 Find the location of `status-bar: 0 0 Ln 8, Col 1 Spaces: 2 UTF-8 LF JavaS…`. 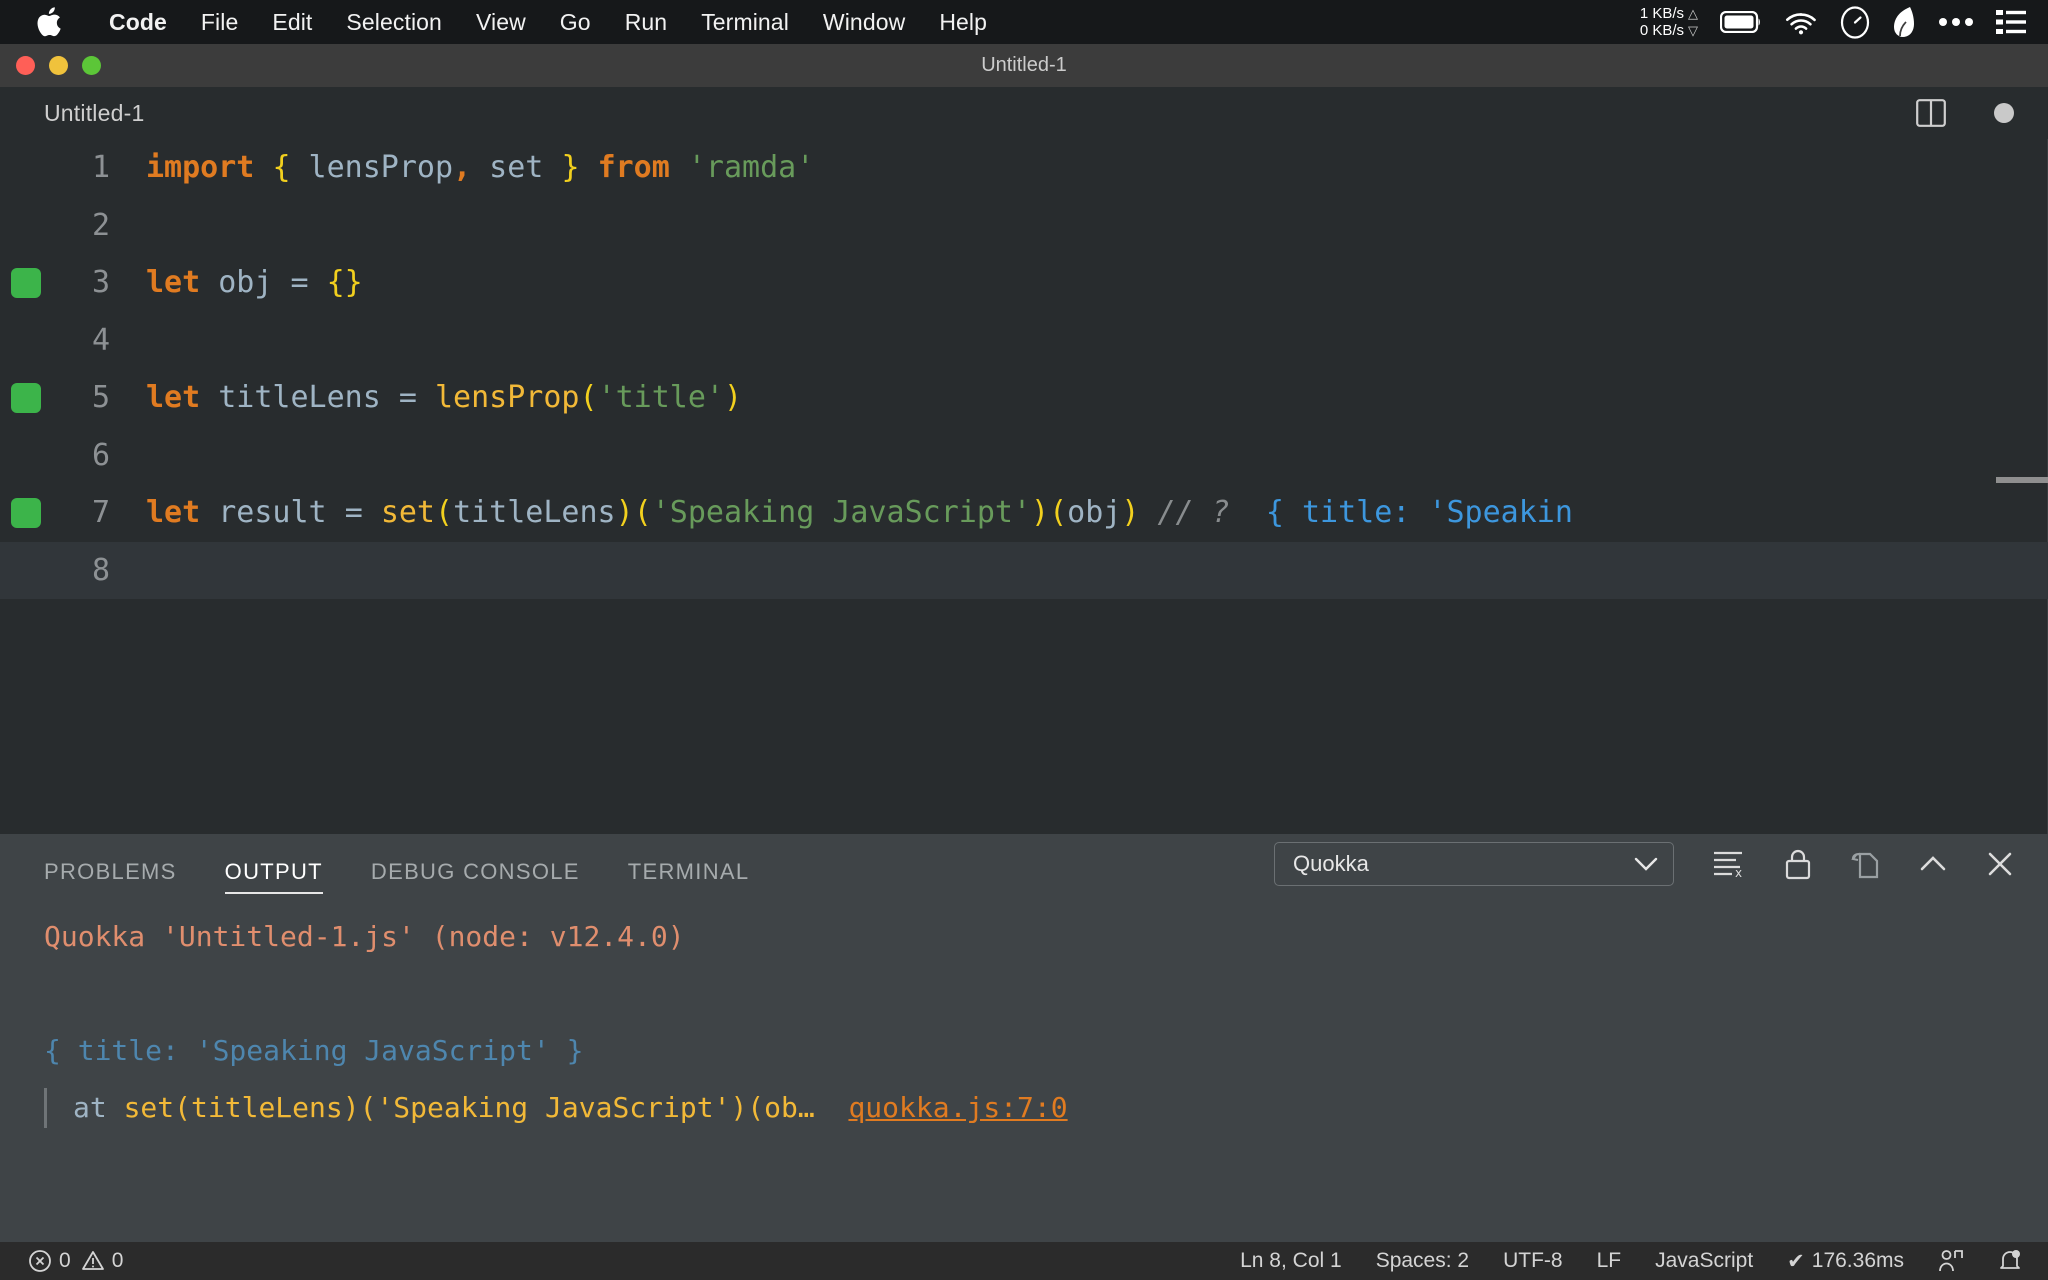

status-bar: 0 0 Ln 8, Col 1 Spaces: 2 UTF-8 LF JavaS… is located at coordinates (1024, 1261).